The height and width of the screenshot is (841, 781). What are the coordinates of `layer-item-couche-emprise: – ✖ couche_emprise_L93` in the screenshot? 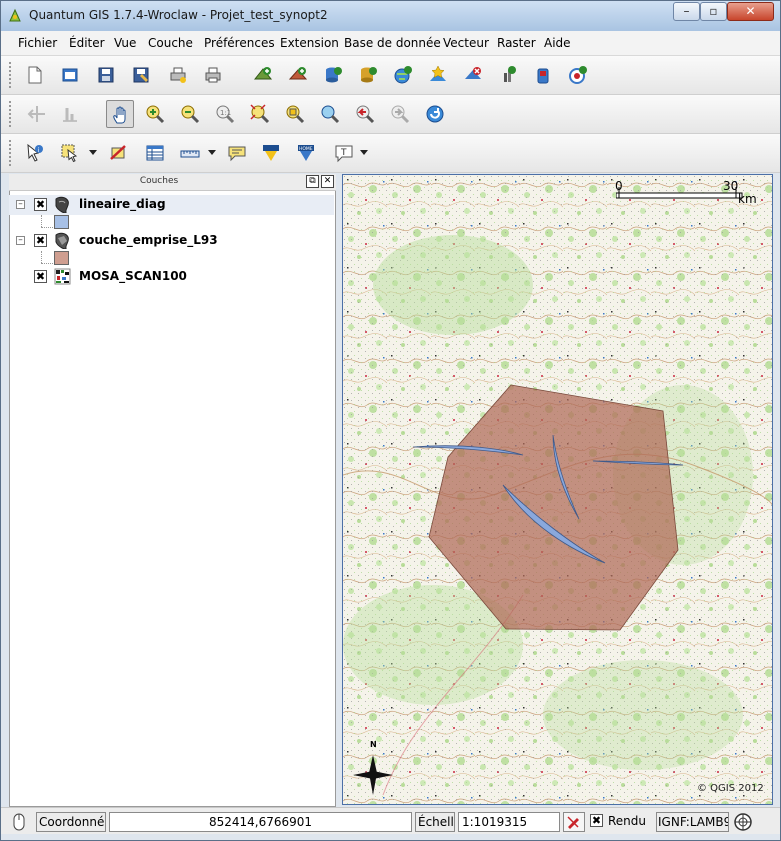 It's located at (171, 241).